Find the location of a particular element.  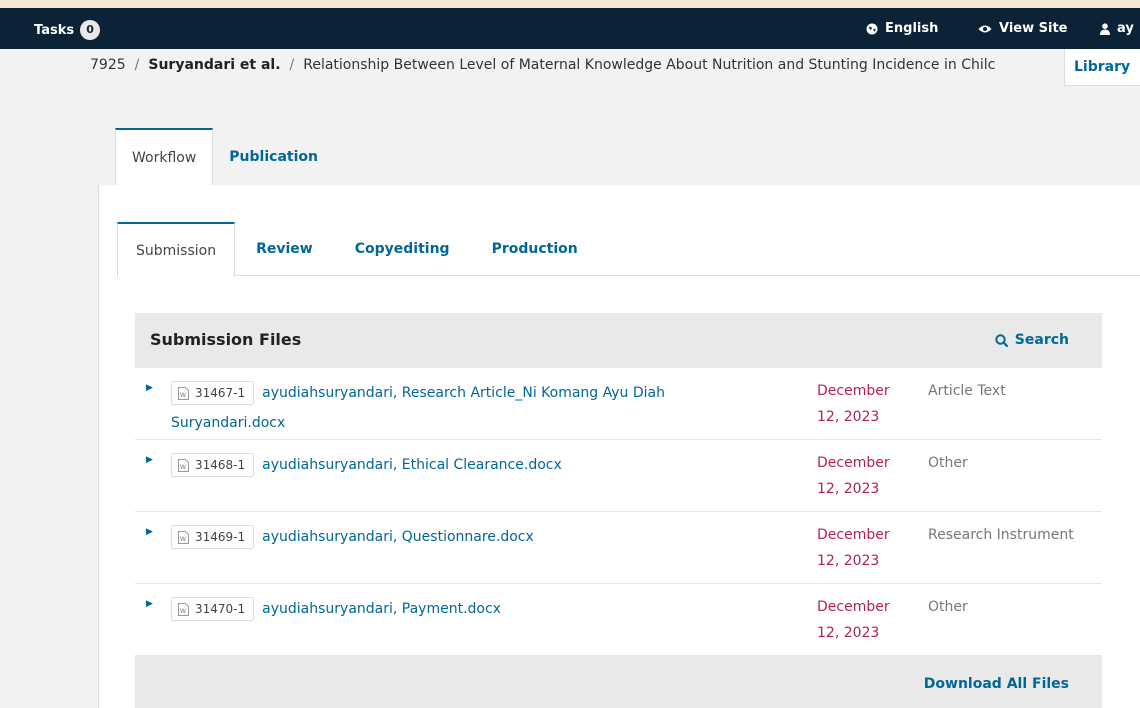

top-navigation-bar: Tasks 0 English View Site ay is located at coordinates (570, 28).